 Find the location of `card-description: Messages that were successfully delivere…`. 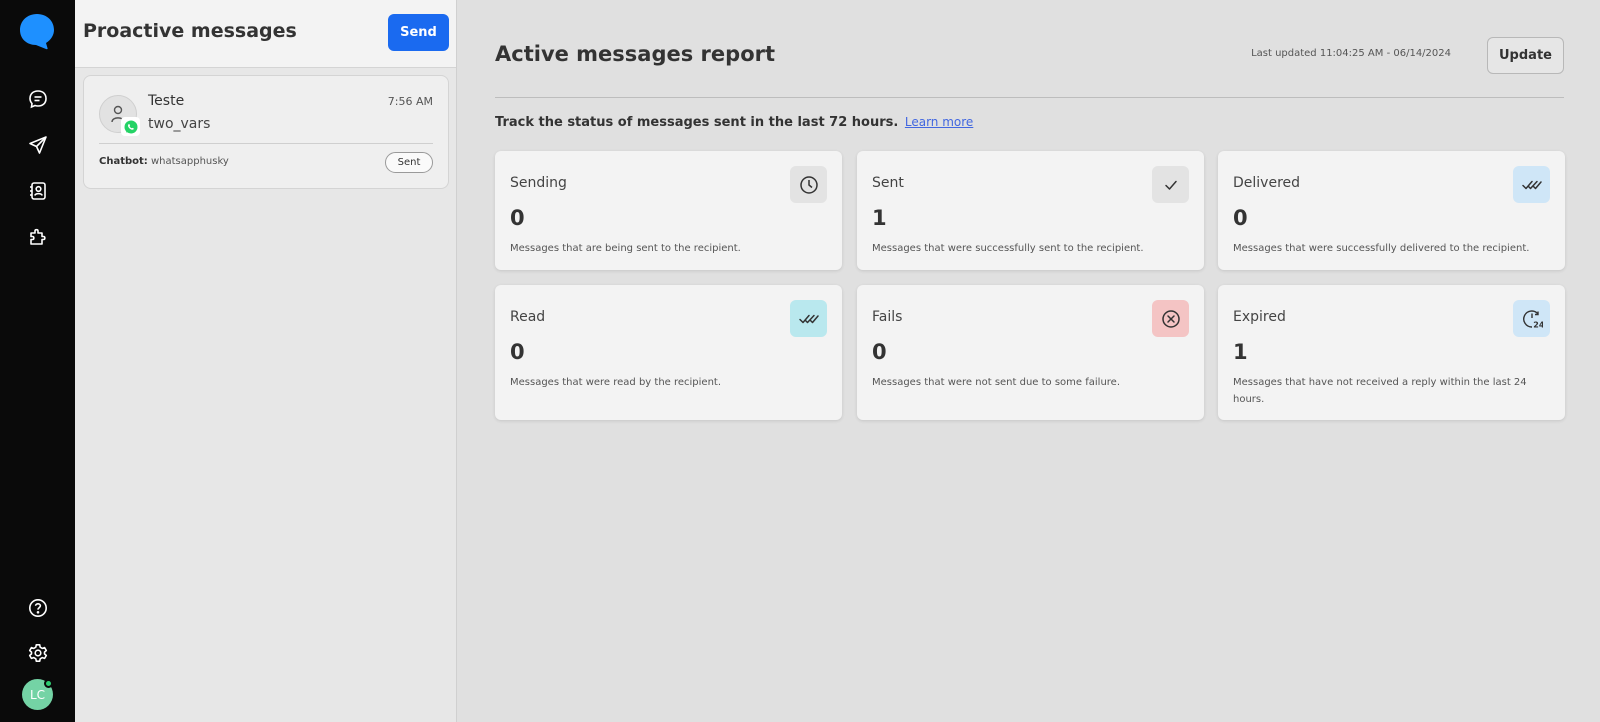

card-description: Messages that were successfully delivere… is located at coordinates (1381, 248).